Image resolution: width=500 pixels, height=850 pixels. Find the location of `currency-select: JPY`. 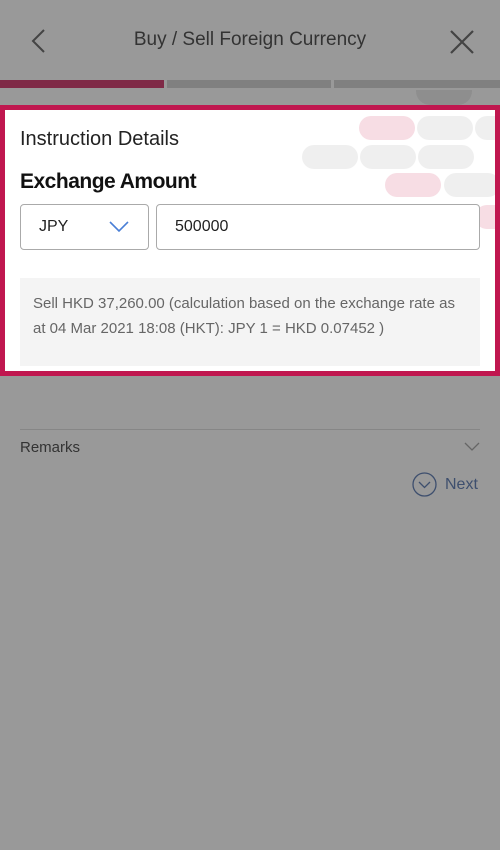

currency-select: JPY is located at coordinates (84, 227).